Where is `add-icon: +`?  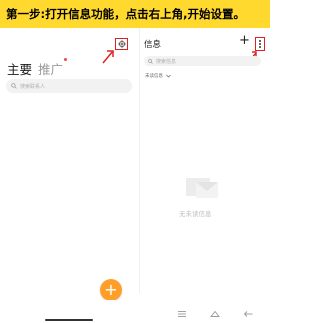
add-icon: + is located at coordinates (244, 40).